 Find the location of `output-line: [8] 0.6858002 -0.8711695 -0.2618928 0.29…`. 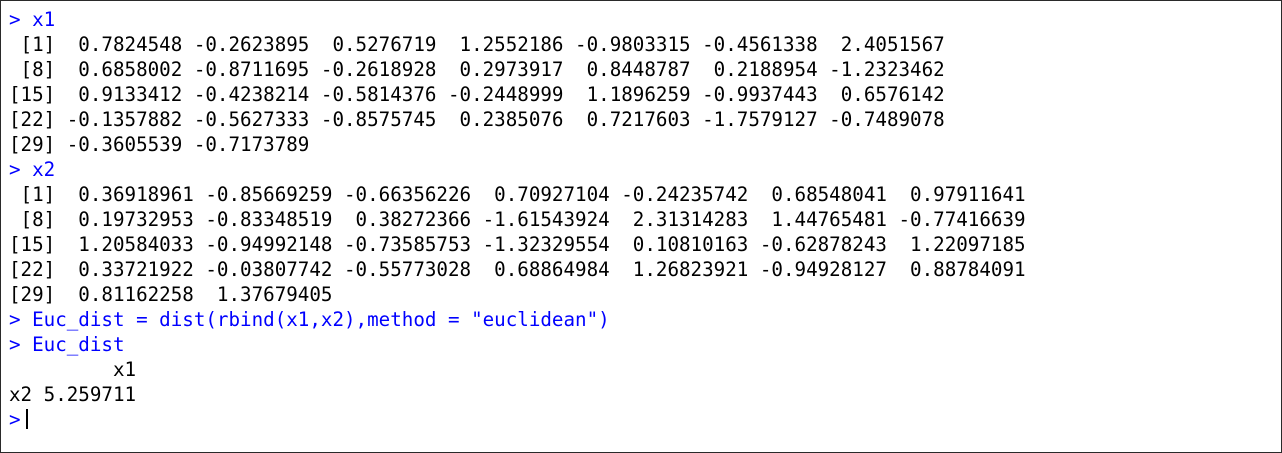

output-line: [8] 0.6858002 -0.8711695 -0.2618928 0.29… is located at coordinates (477, 69).